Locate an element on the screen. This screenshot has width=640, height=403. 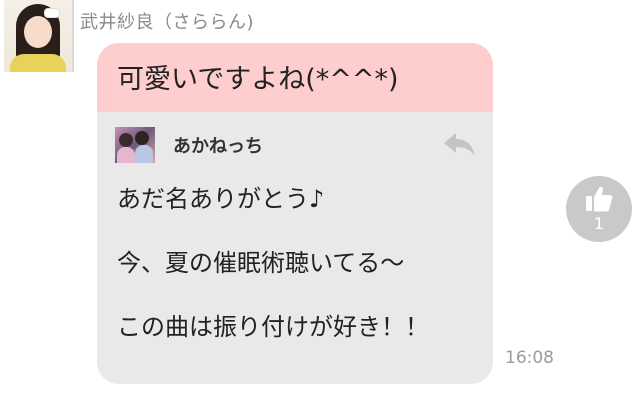
thumbs-up-icon is located at coordinates (599, 199).